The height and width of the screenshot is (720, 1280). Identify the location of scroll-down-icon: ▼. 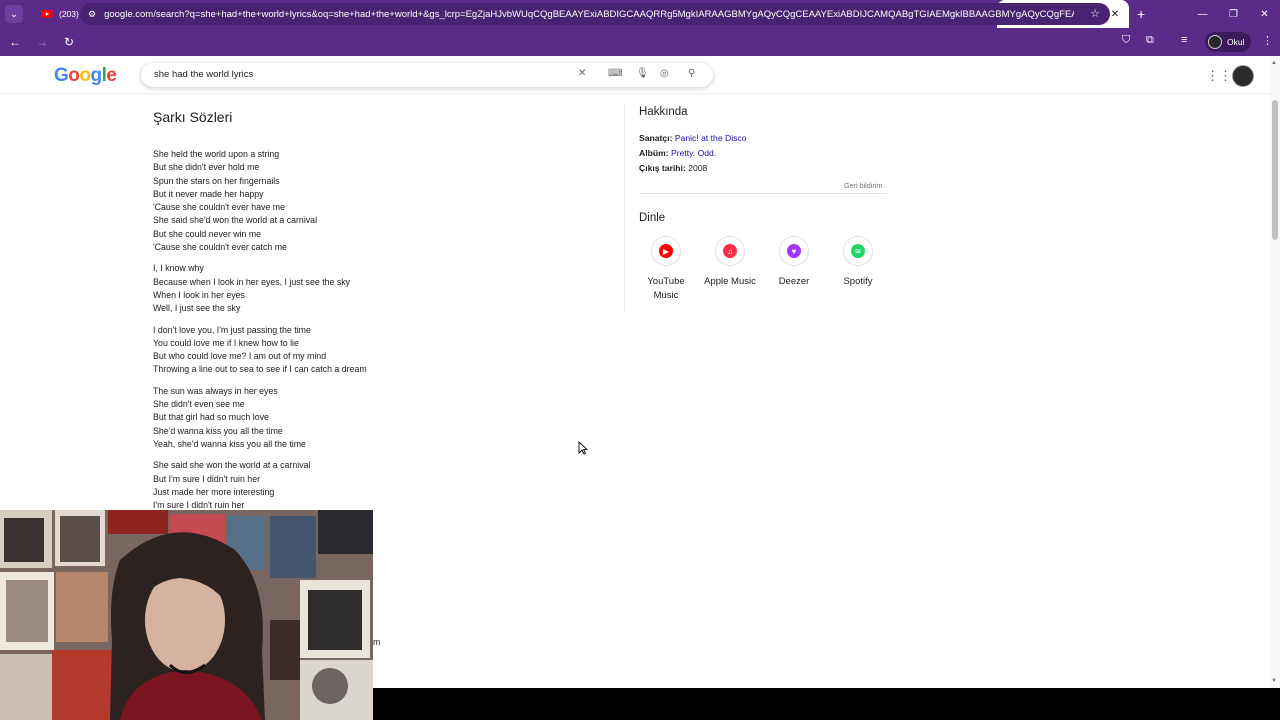
(1274, 681).